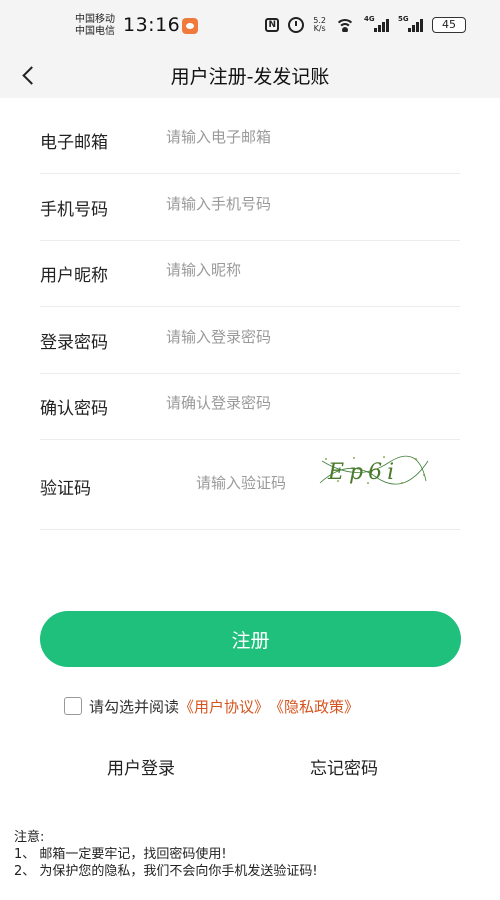  Describe the element at coordinates (224, 706) in the screenshot. I see `user-agreement-link: 《用户协议》` at that location.